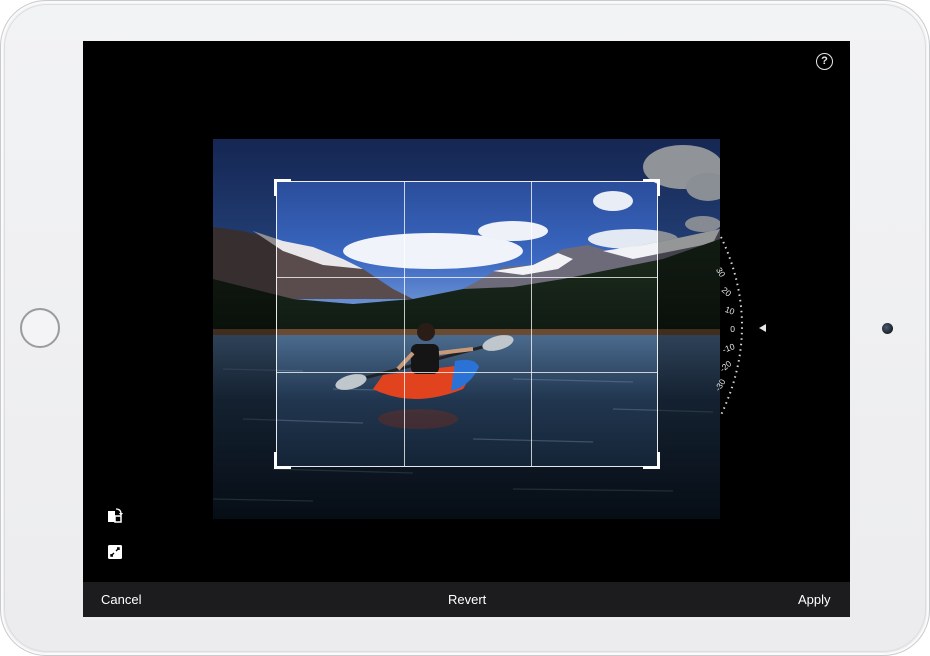 This screenshot has height=656, width=930. I want to click on crop-handle-top-left, so click(282, 187).